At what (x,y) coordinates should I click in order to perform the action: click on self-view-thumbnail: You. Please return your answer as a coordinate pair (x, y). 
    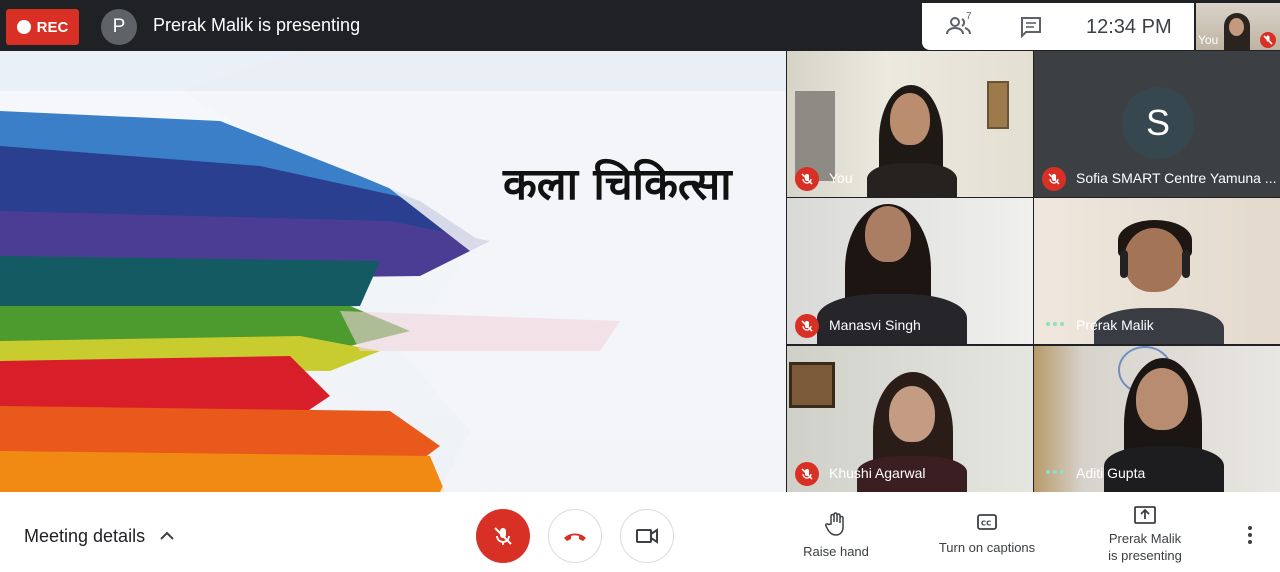
    Looking at the image, I should click on (1238, 26).